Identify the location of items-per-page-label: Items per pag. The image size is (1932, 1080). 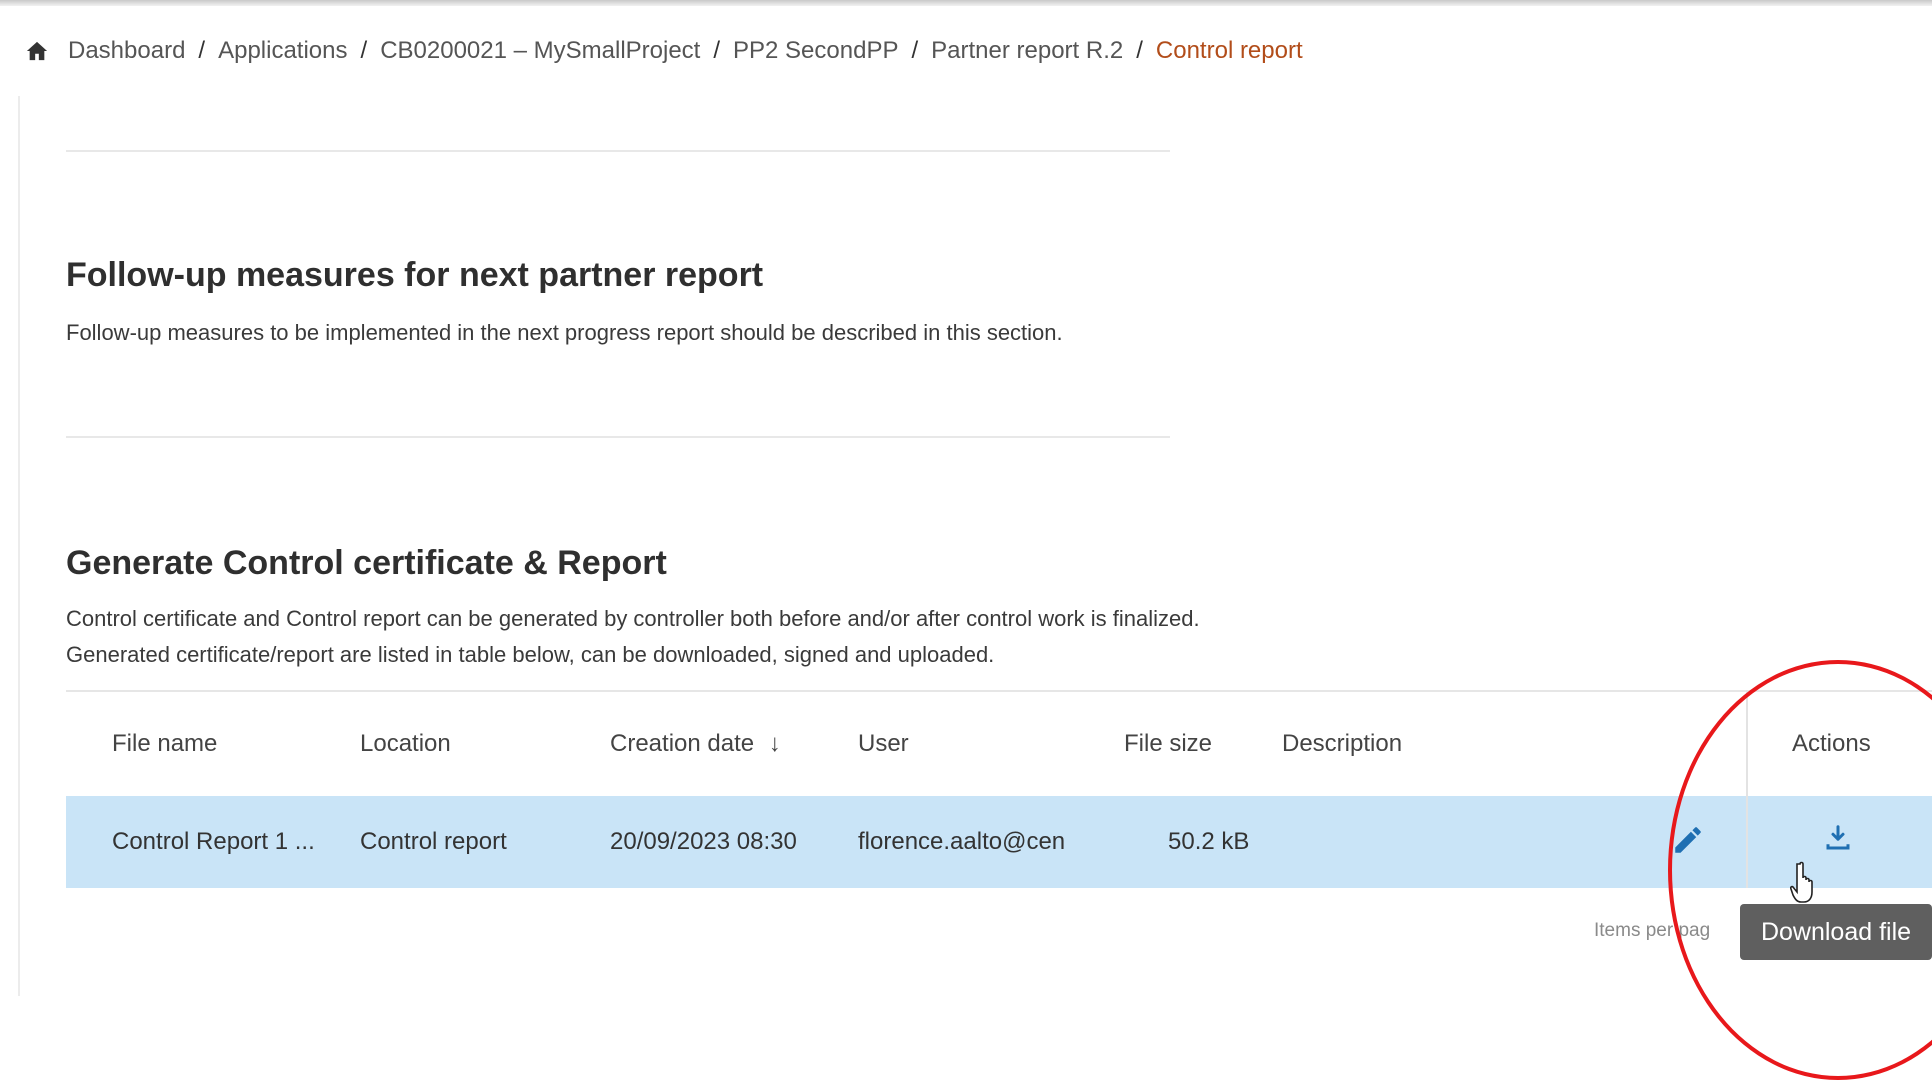
(1652, 930).